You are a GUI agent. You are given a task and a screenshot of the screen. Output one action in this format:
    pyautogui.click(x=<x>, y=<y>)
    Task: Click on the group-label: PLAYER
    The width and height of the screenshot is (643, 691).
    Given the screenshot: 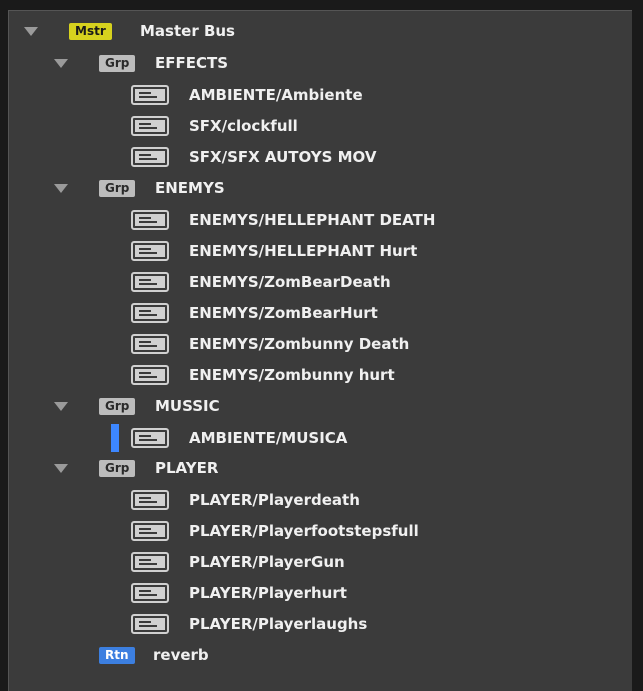 What is the action you would take?
    pyautogui.click(x=187, y=468)
    